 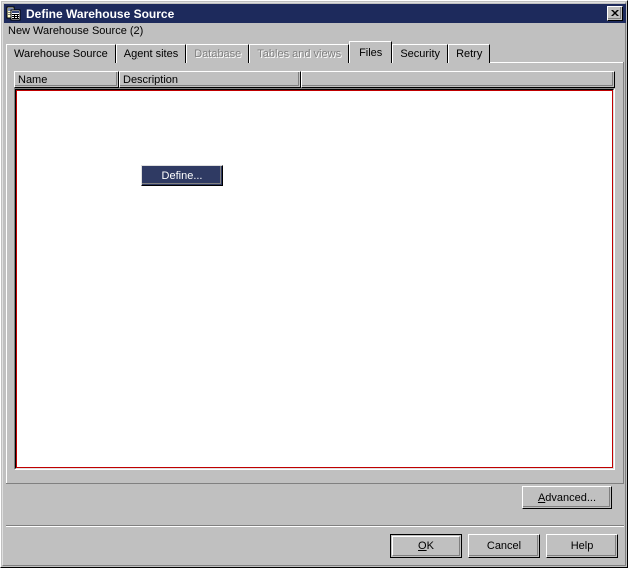 I want to click on help-button-label: Help, so click(x=582, y=546).